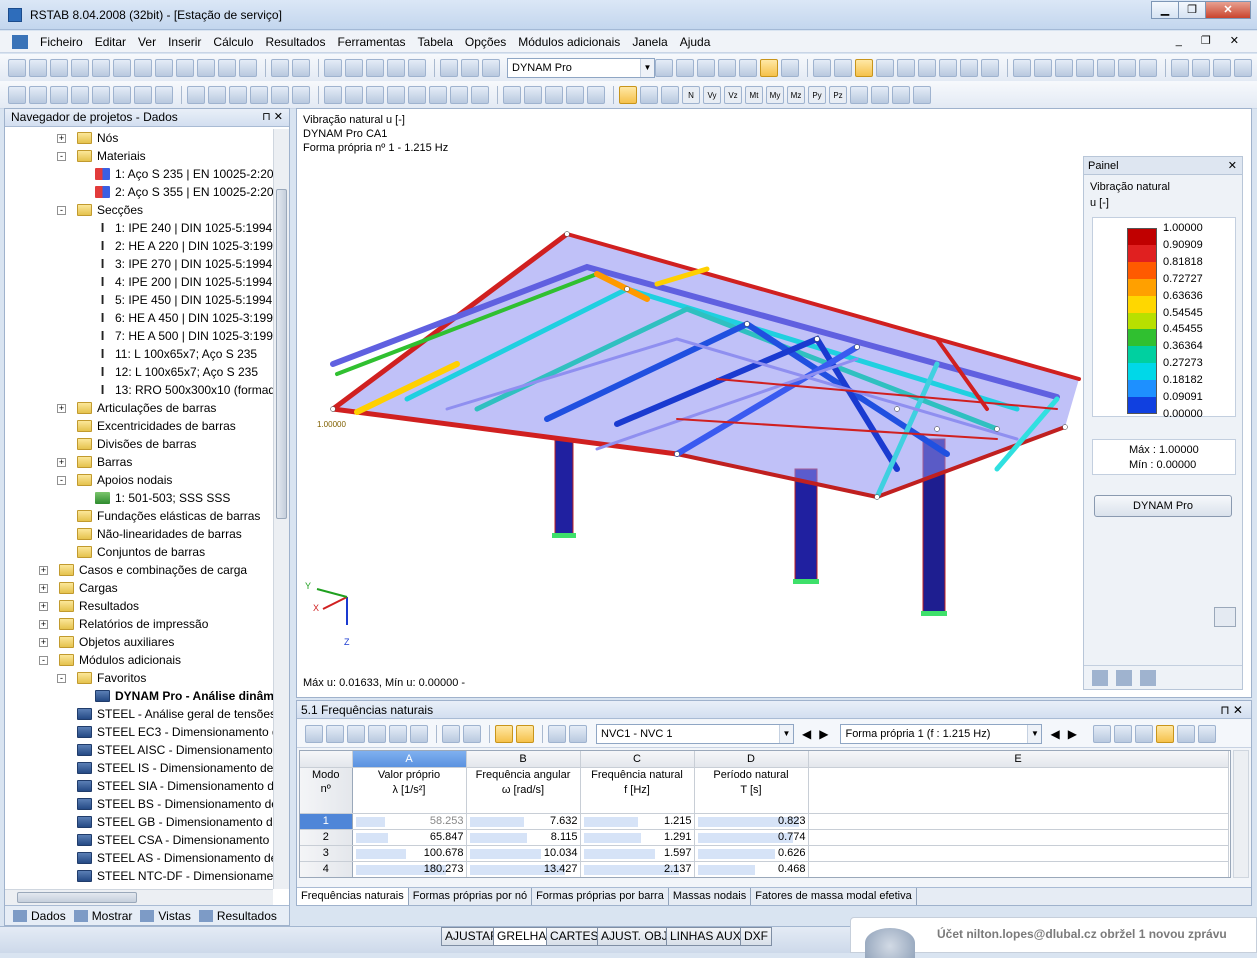 The image size is (1257, 958). I want to click on table-cell: 13.427, so click(523, 869).